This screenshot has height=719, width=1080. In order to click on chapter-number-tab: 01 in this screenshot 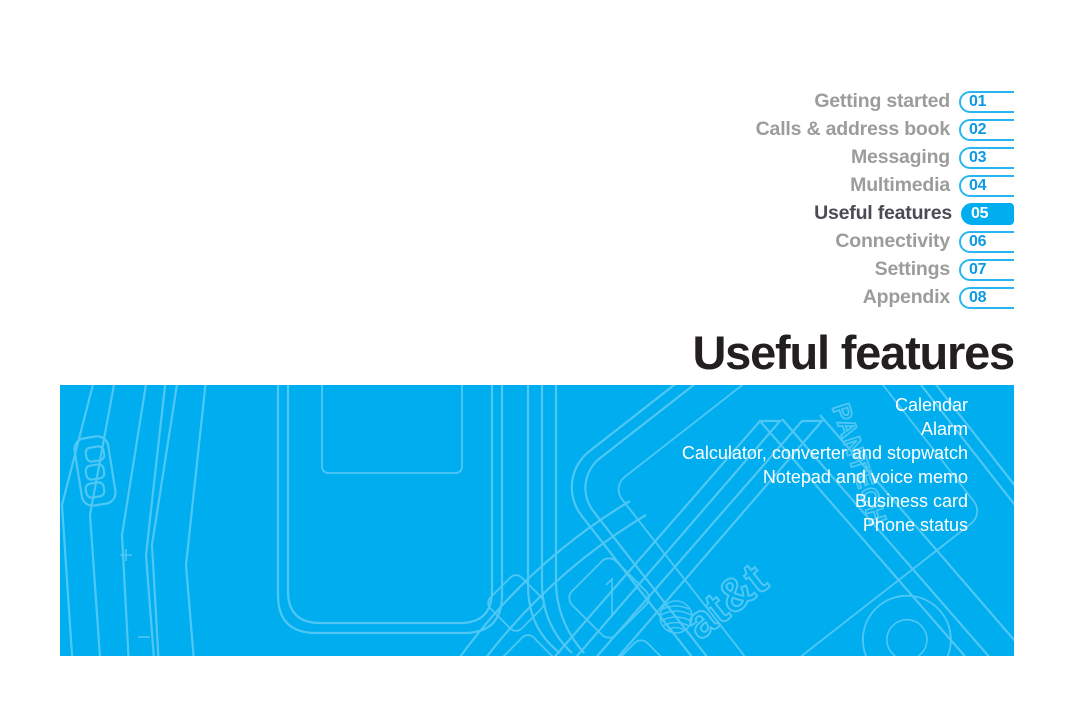, I will do `click(986, 102)`.